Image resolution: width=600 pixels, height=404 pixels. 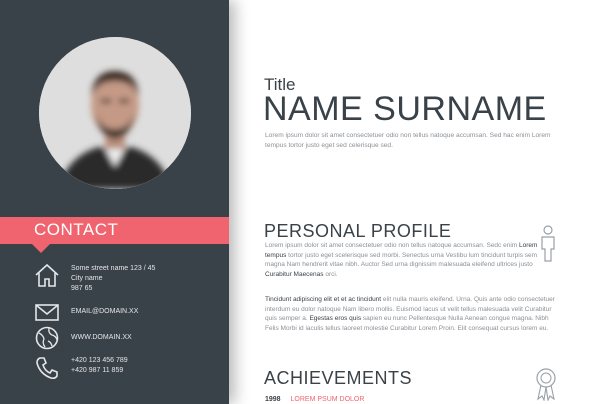 What do you see at coordinates (338, 378) in the screenshot?
I see `achievements-heading: ACHIEVEMENTS` at bounding box center [338, 378].